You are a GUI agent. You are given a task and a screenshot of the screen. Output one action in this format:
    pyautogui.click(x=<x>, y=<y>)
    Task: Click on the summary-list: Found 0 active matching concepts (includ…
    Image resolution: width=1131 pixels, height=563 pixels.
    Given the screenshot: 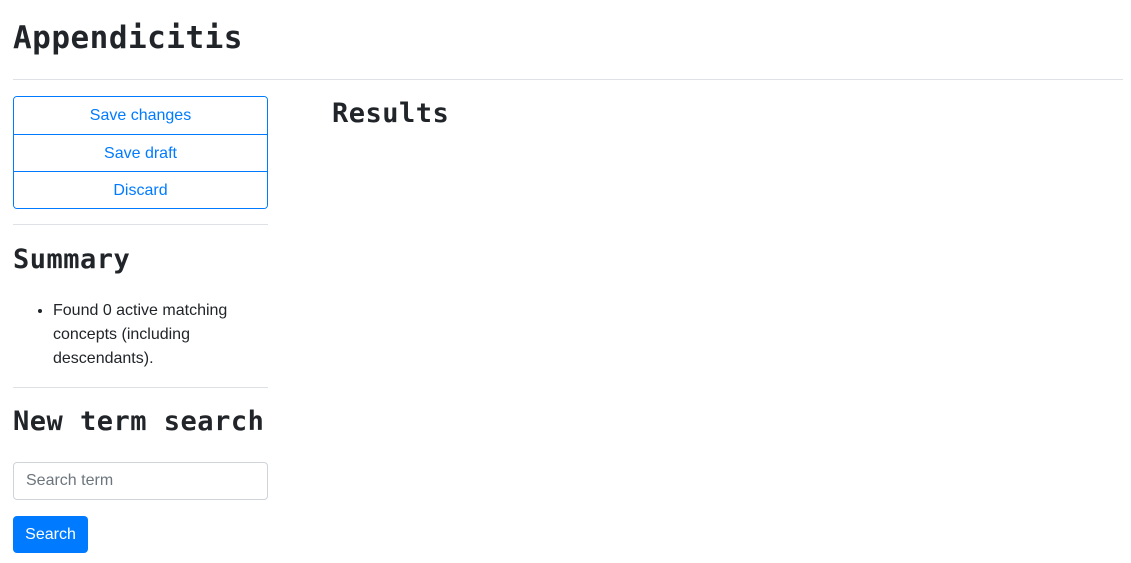 What is the action you would take?
    pyautogui.click(x=140, y=335)
    